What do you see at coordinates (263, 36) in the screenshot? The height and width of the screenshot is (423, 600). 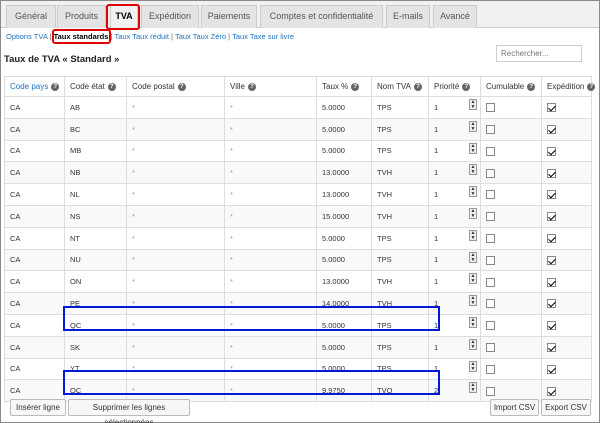 I see `subnav-livre: Taux Taxe sur livre` at bounding box center [263, 36].